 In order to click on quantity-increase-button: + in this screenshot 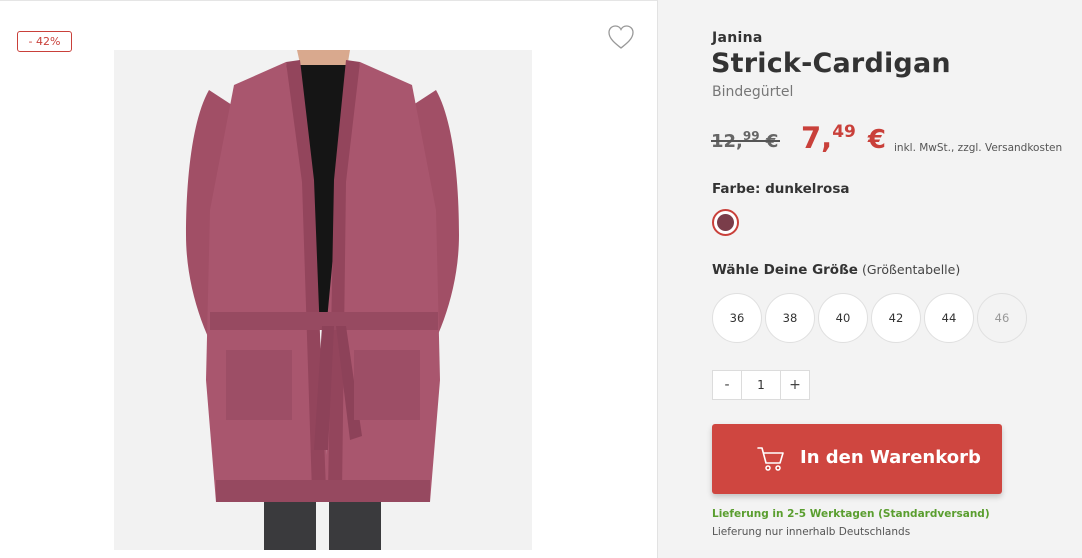, I will do `click(794, 385)`.